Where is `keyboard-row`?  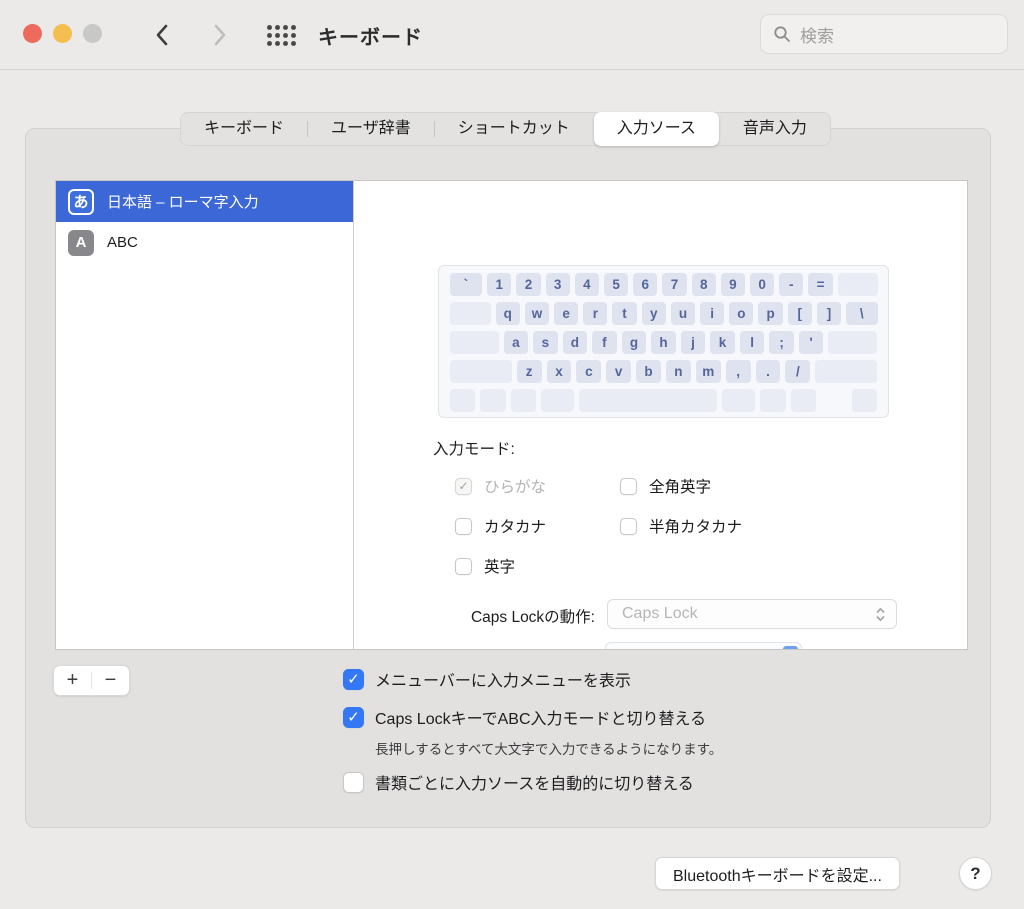
keyboard-row is located at coordinates (663, 400).